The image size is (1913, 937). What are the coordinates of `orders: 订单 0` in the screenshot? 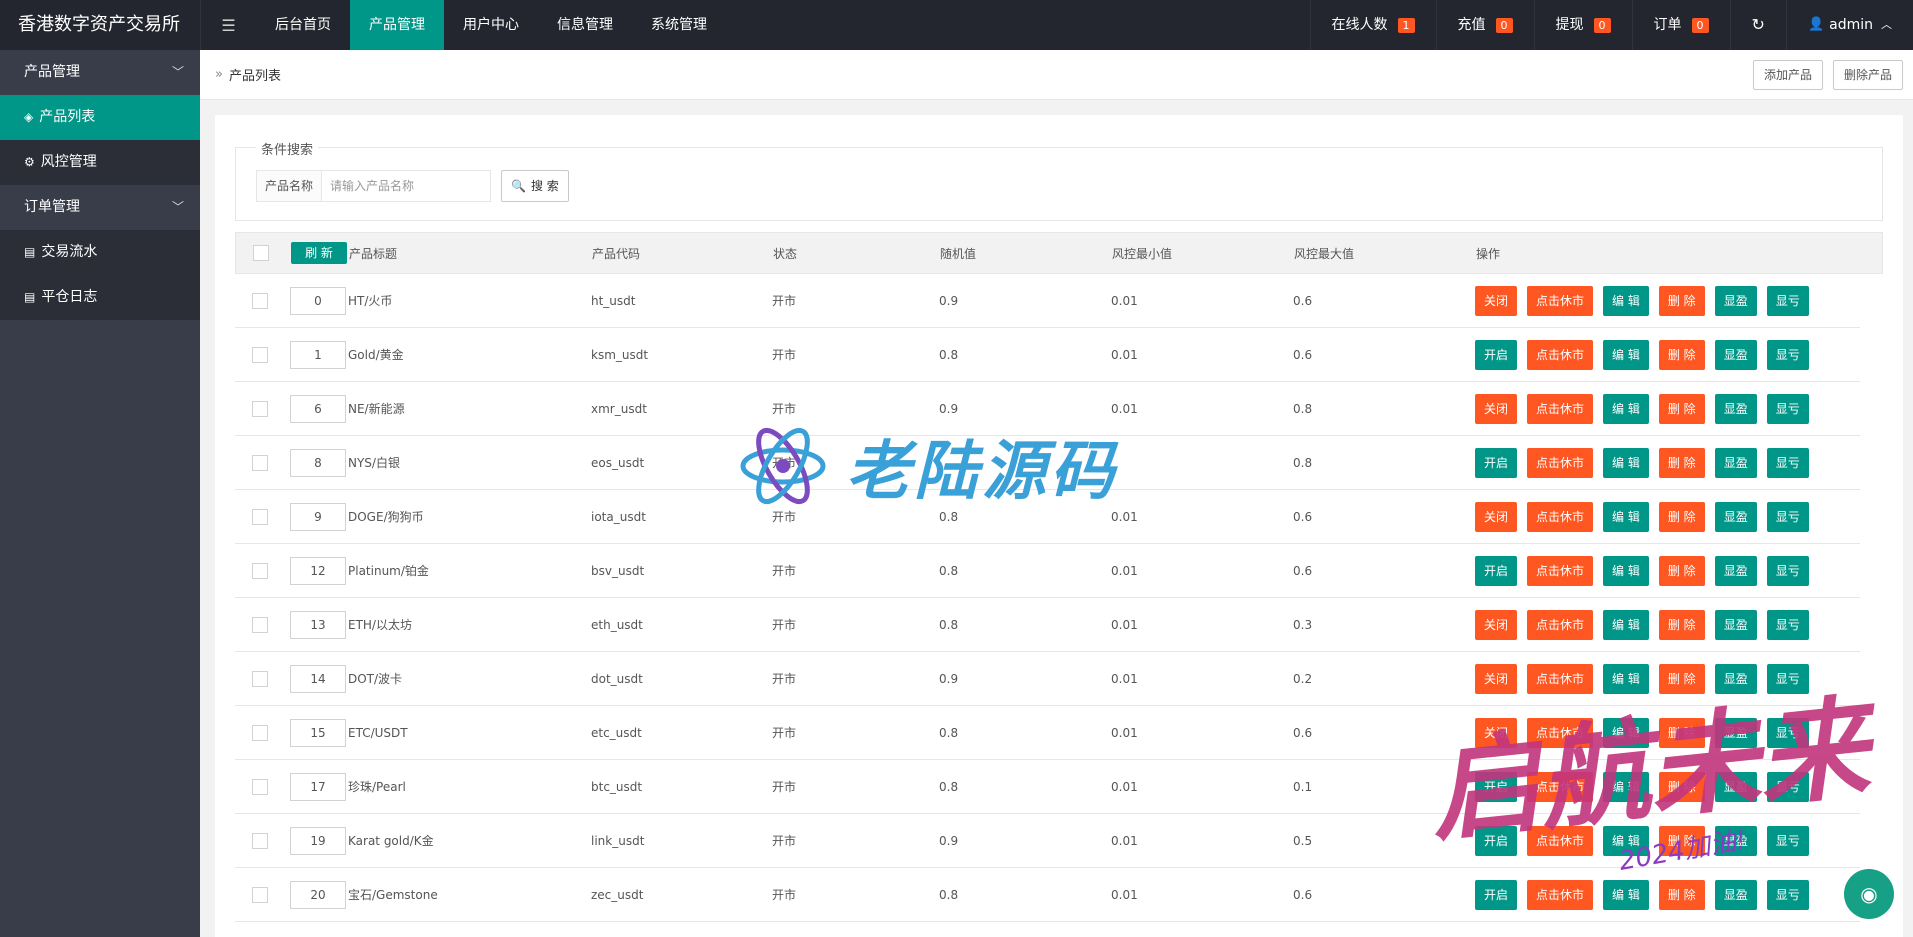 It's located at (1680, 25).